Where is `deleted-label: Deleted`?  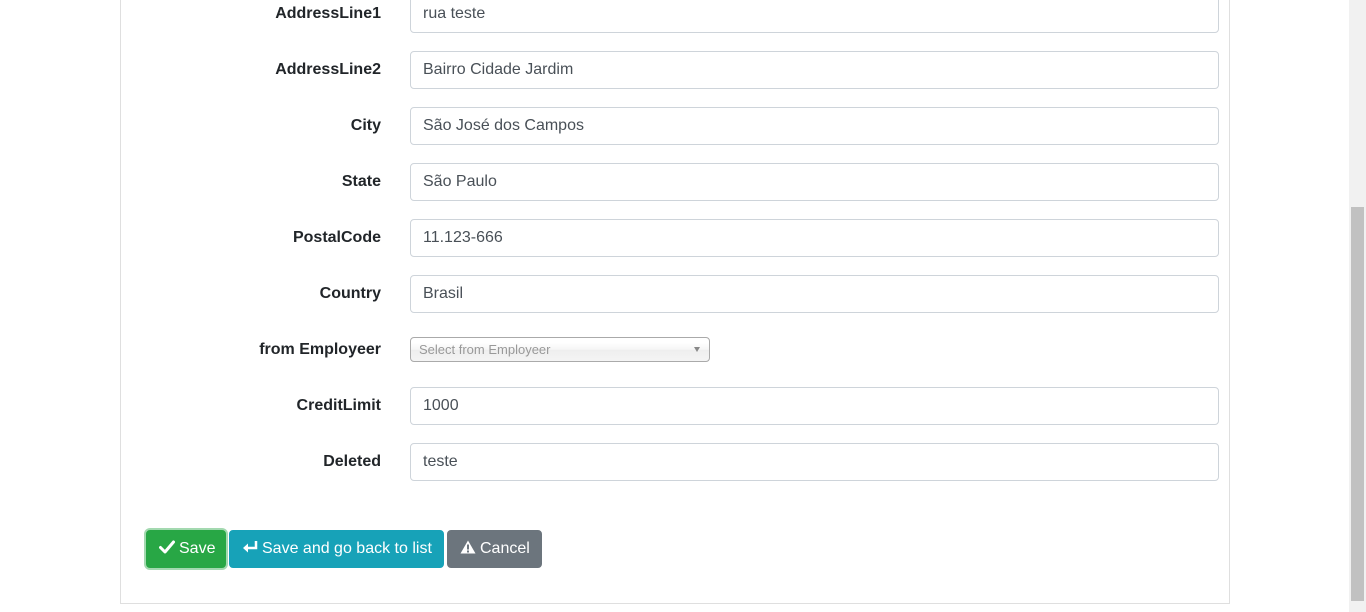 deleted-label: Deleted is located at coordinates (352, 461).